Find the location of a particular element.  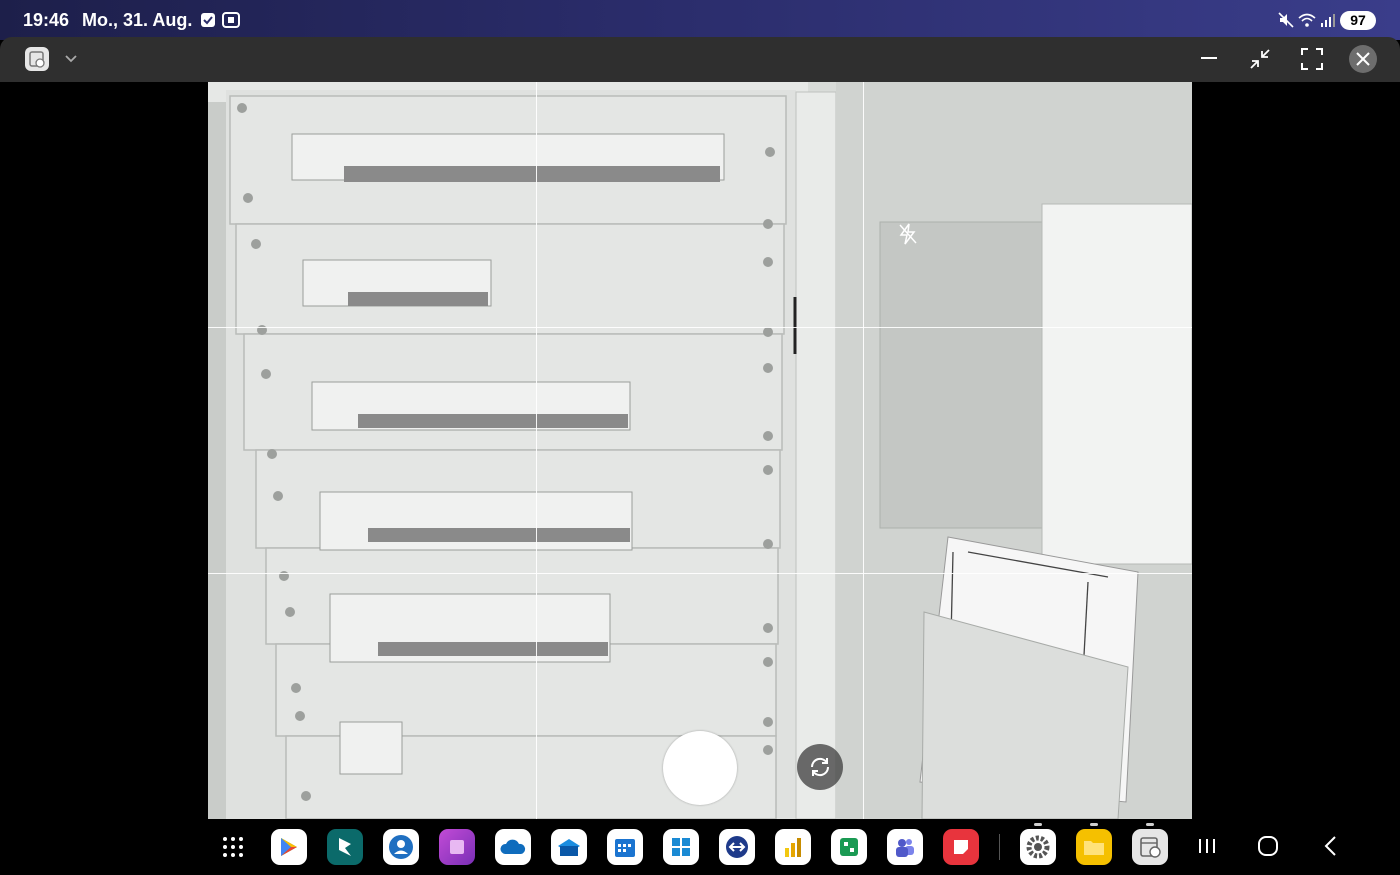

back-button is located at coordinates (1331, 848).